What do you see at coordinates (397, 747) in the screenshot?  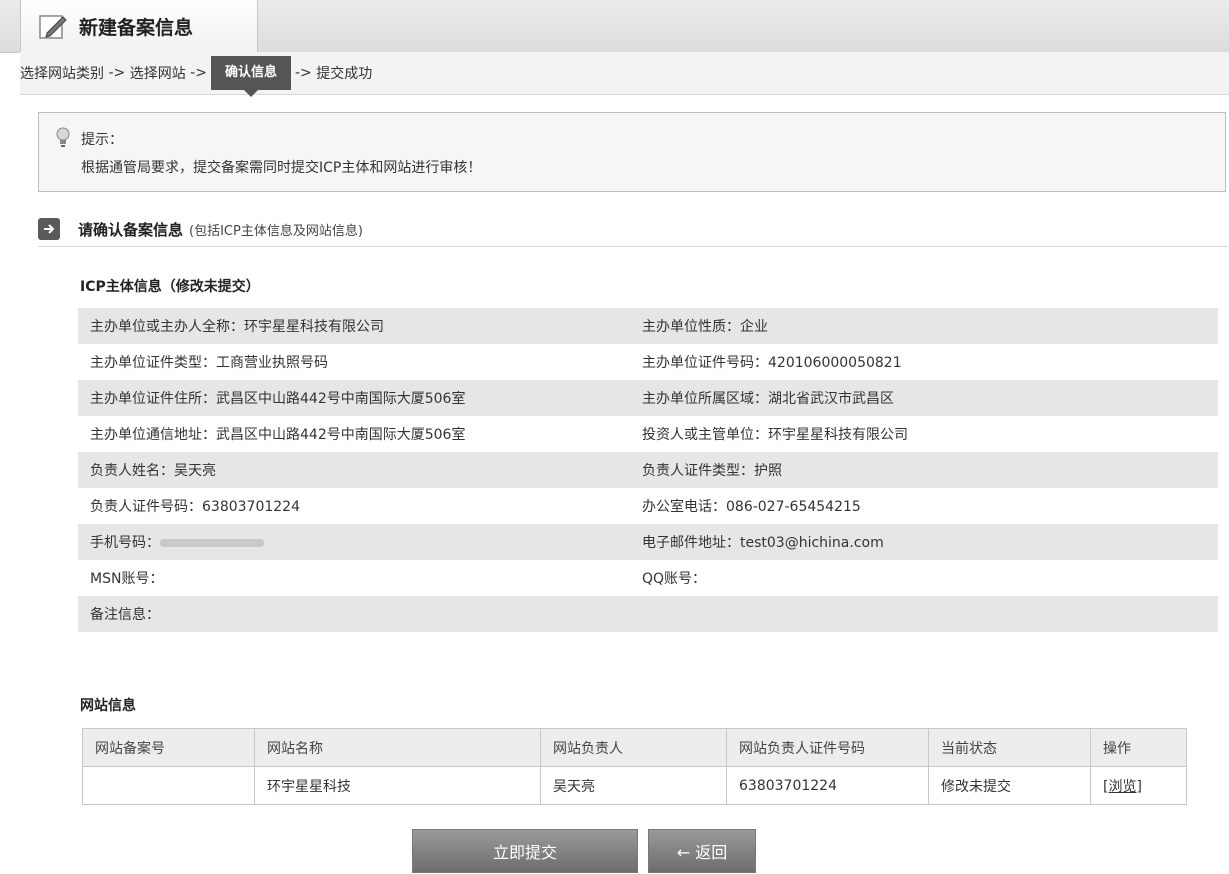 I see `table-header: 网站名称` at bounding box center [397, 747].